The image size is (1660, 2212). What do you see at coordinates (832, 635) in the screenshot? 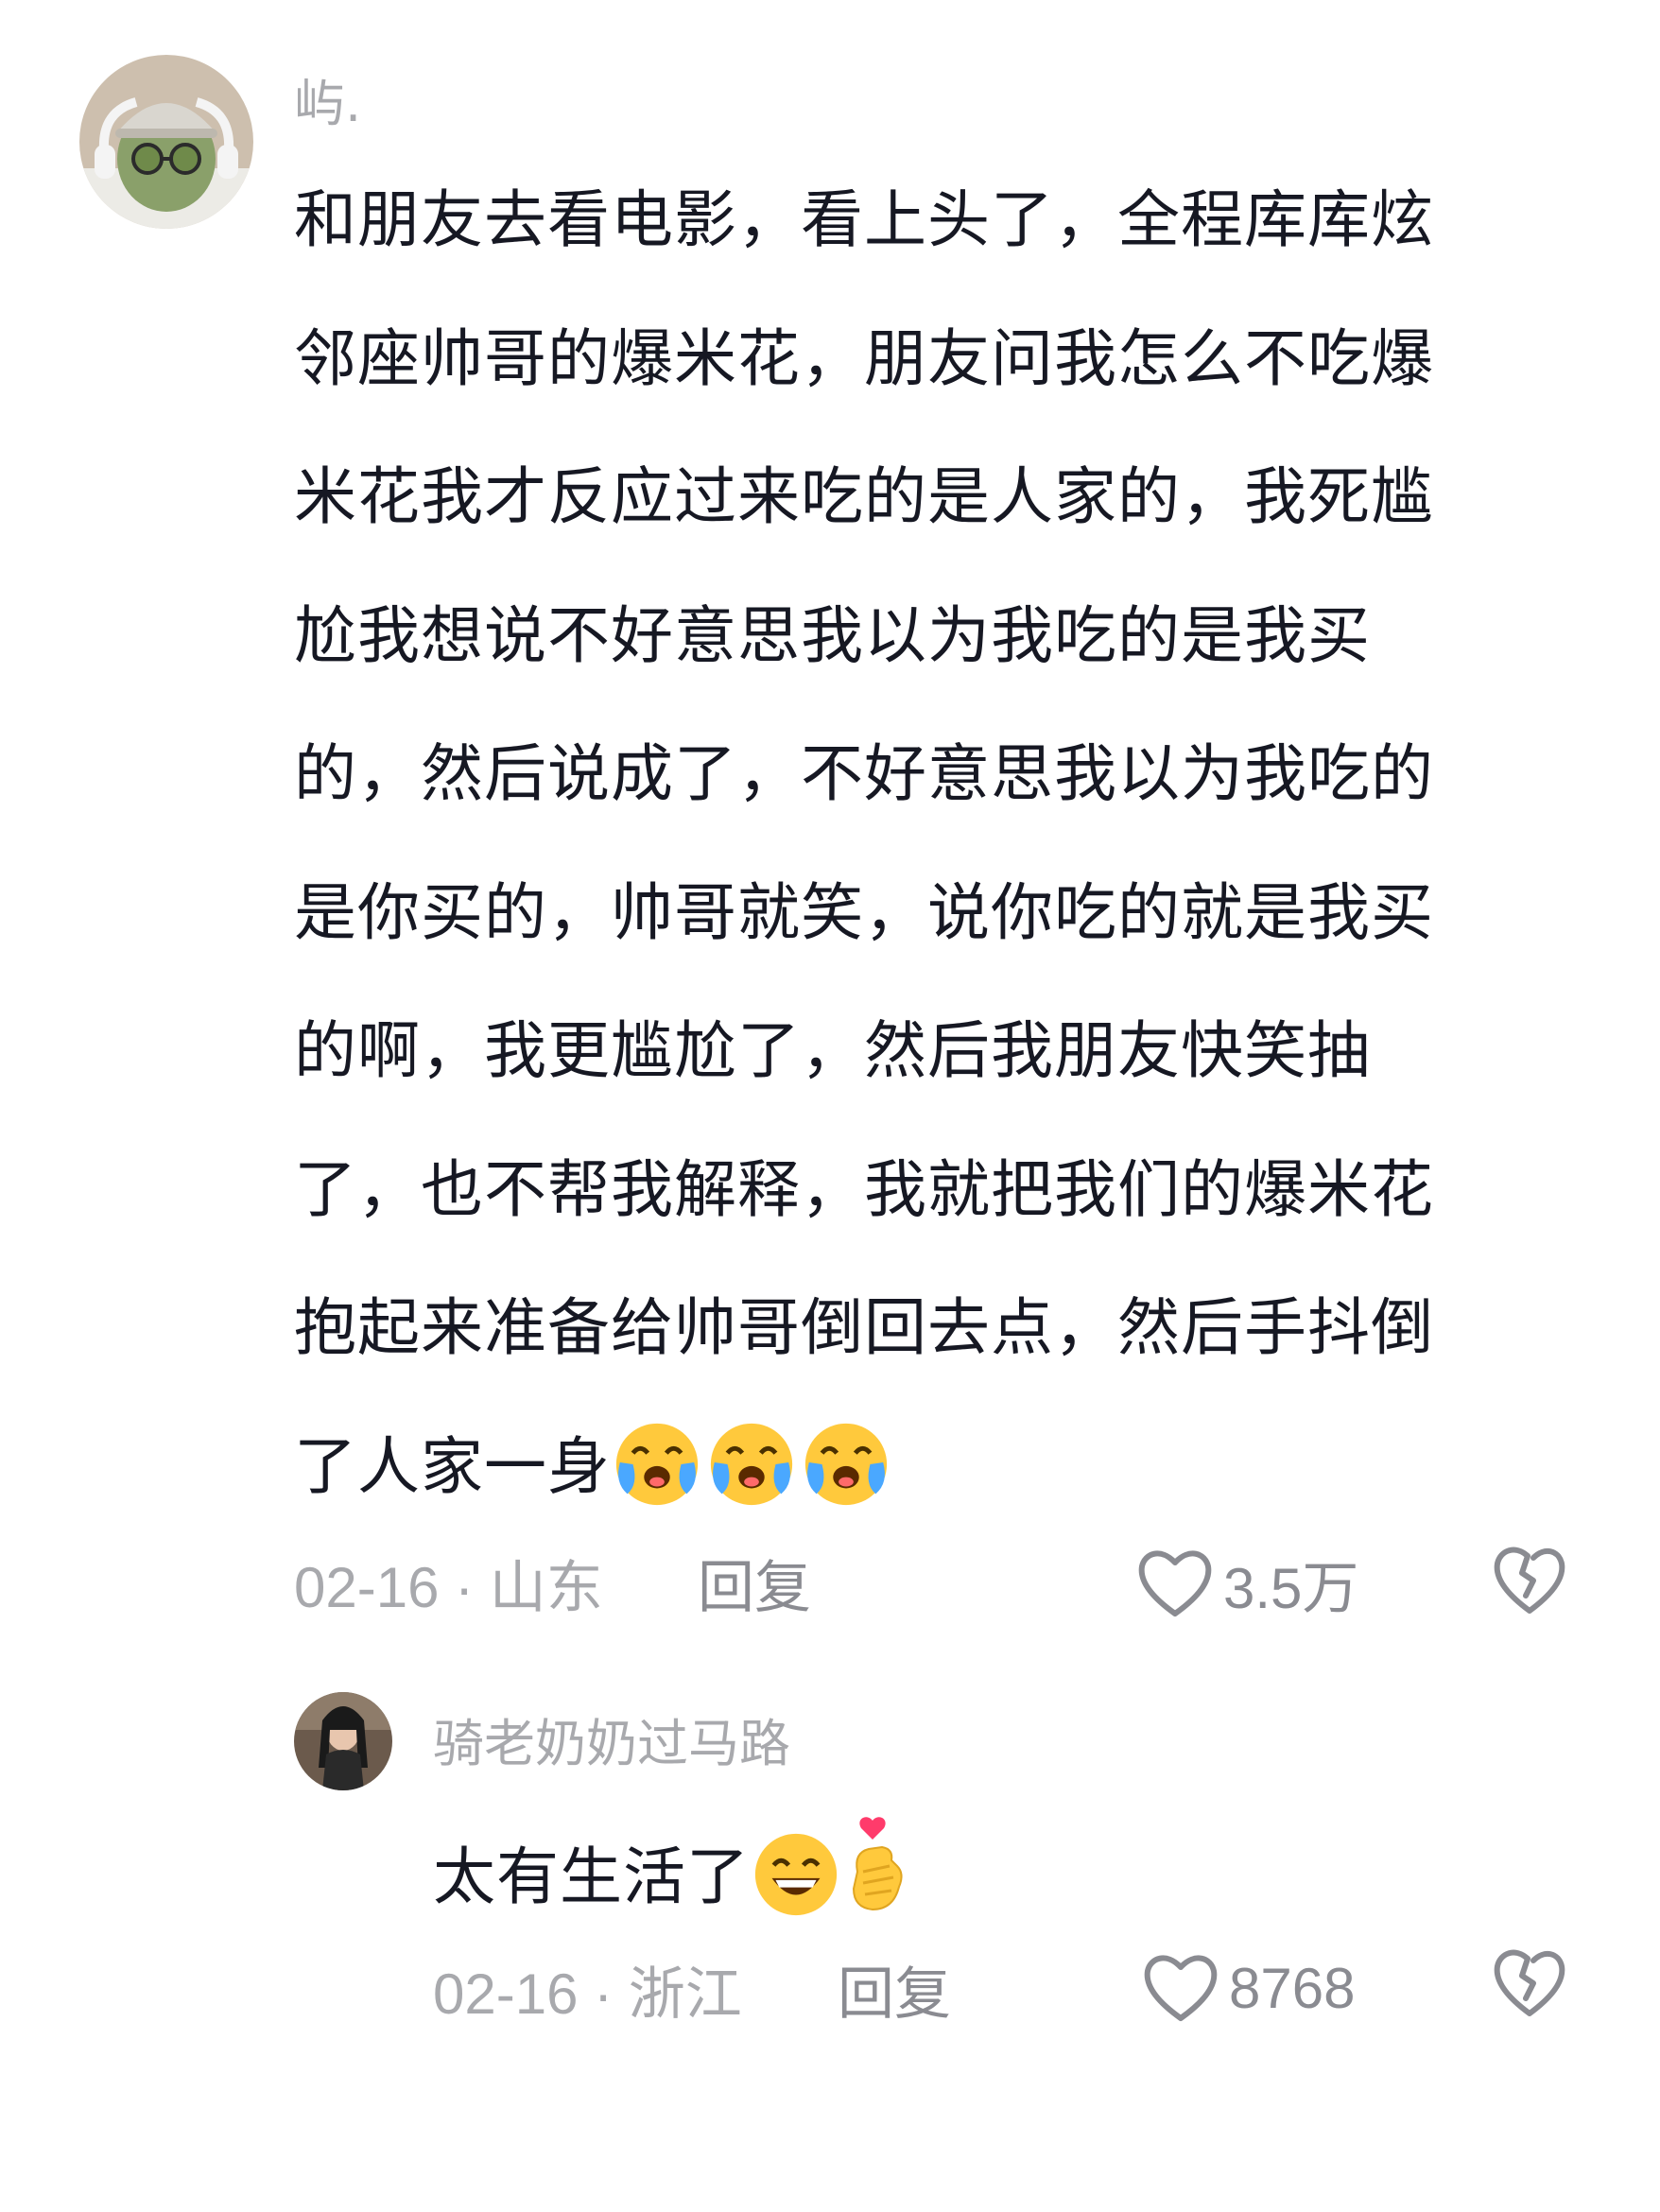
I see `comment-text-line: 尬我想说不好意思我以为我吃的是我买` at bounding box center [832, 635].